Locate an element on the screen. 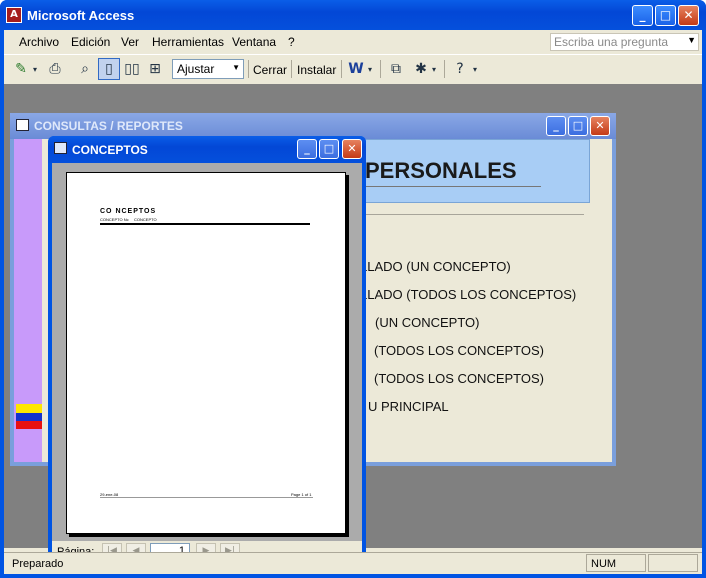 The image size is (706, 578). menu-edicion: Edición is located at coordinates (90, 42).